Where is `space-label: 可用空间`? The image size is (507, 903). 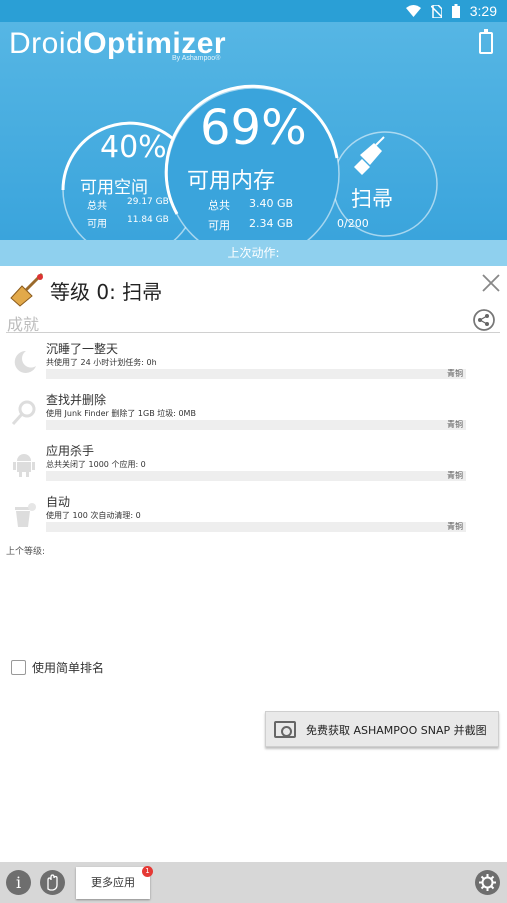
space-label: 可用空间 is located at coordinates (114, 188).